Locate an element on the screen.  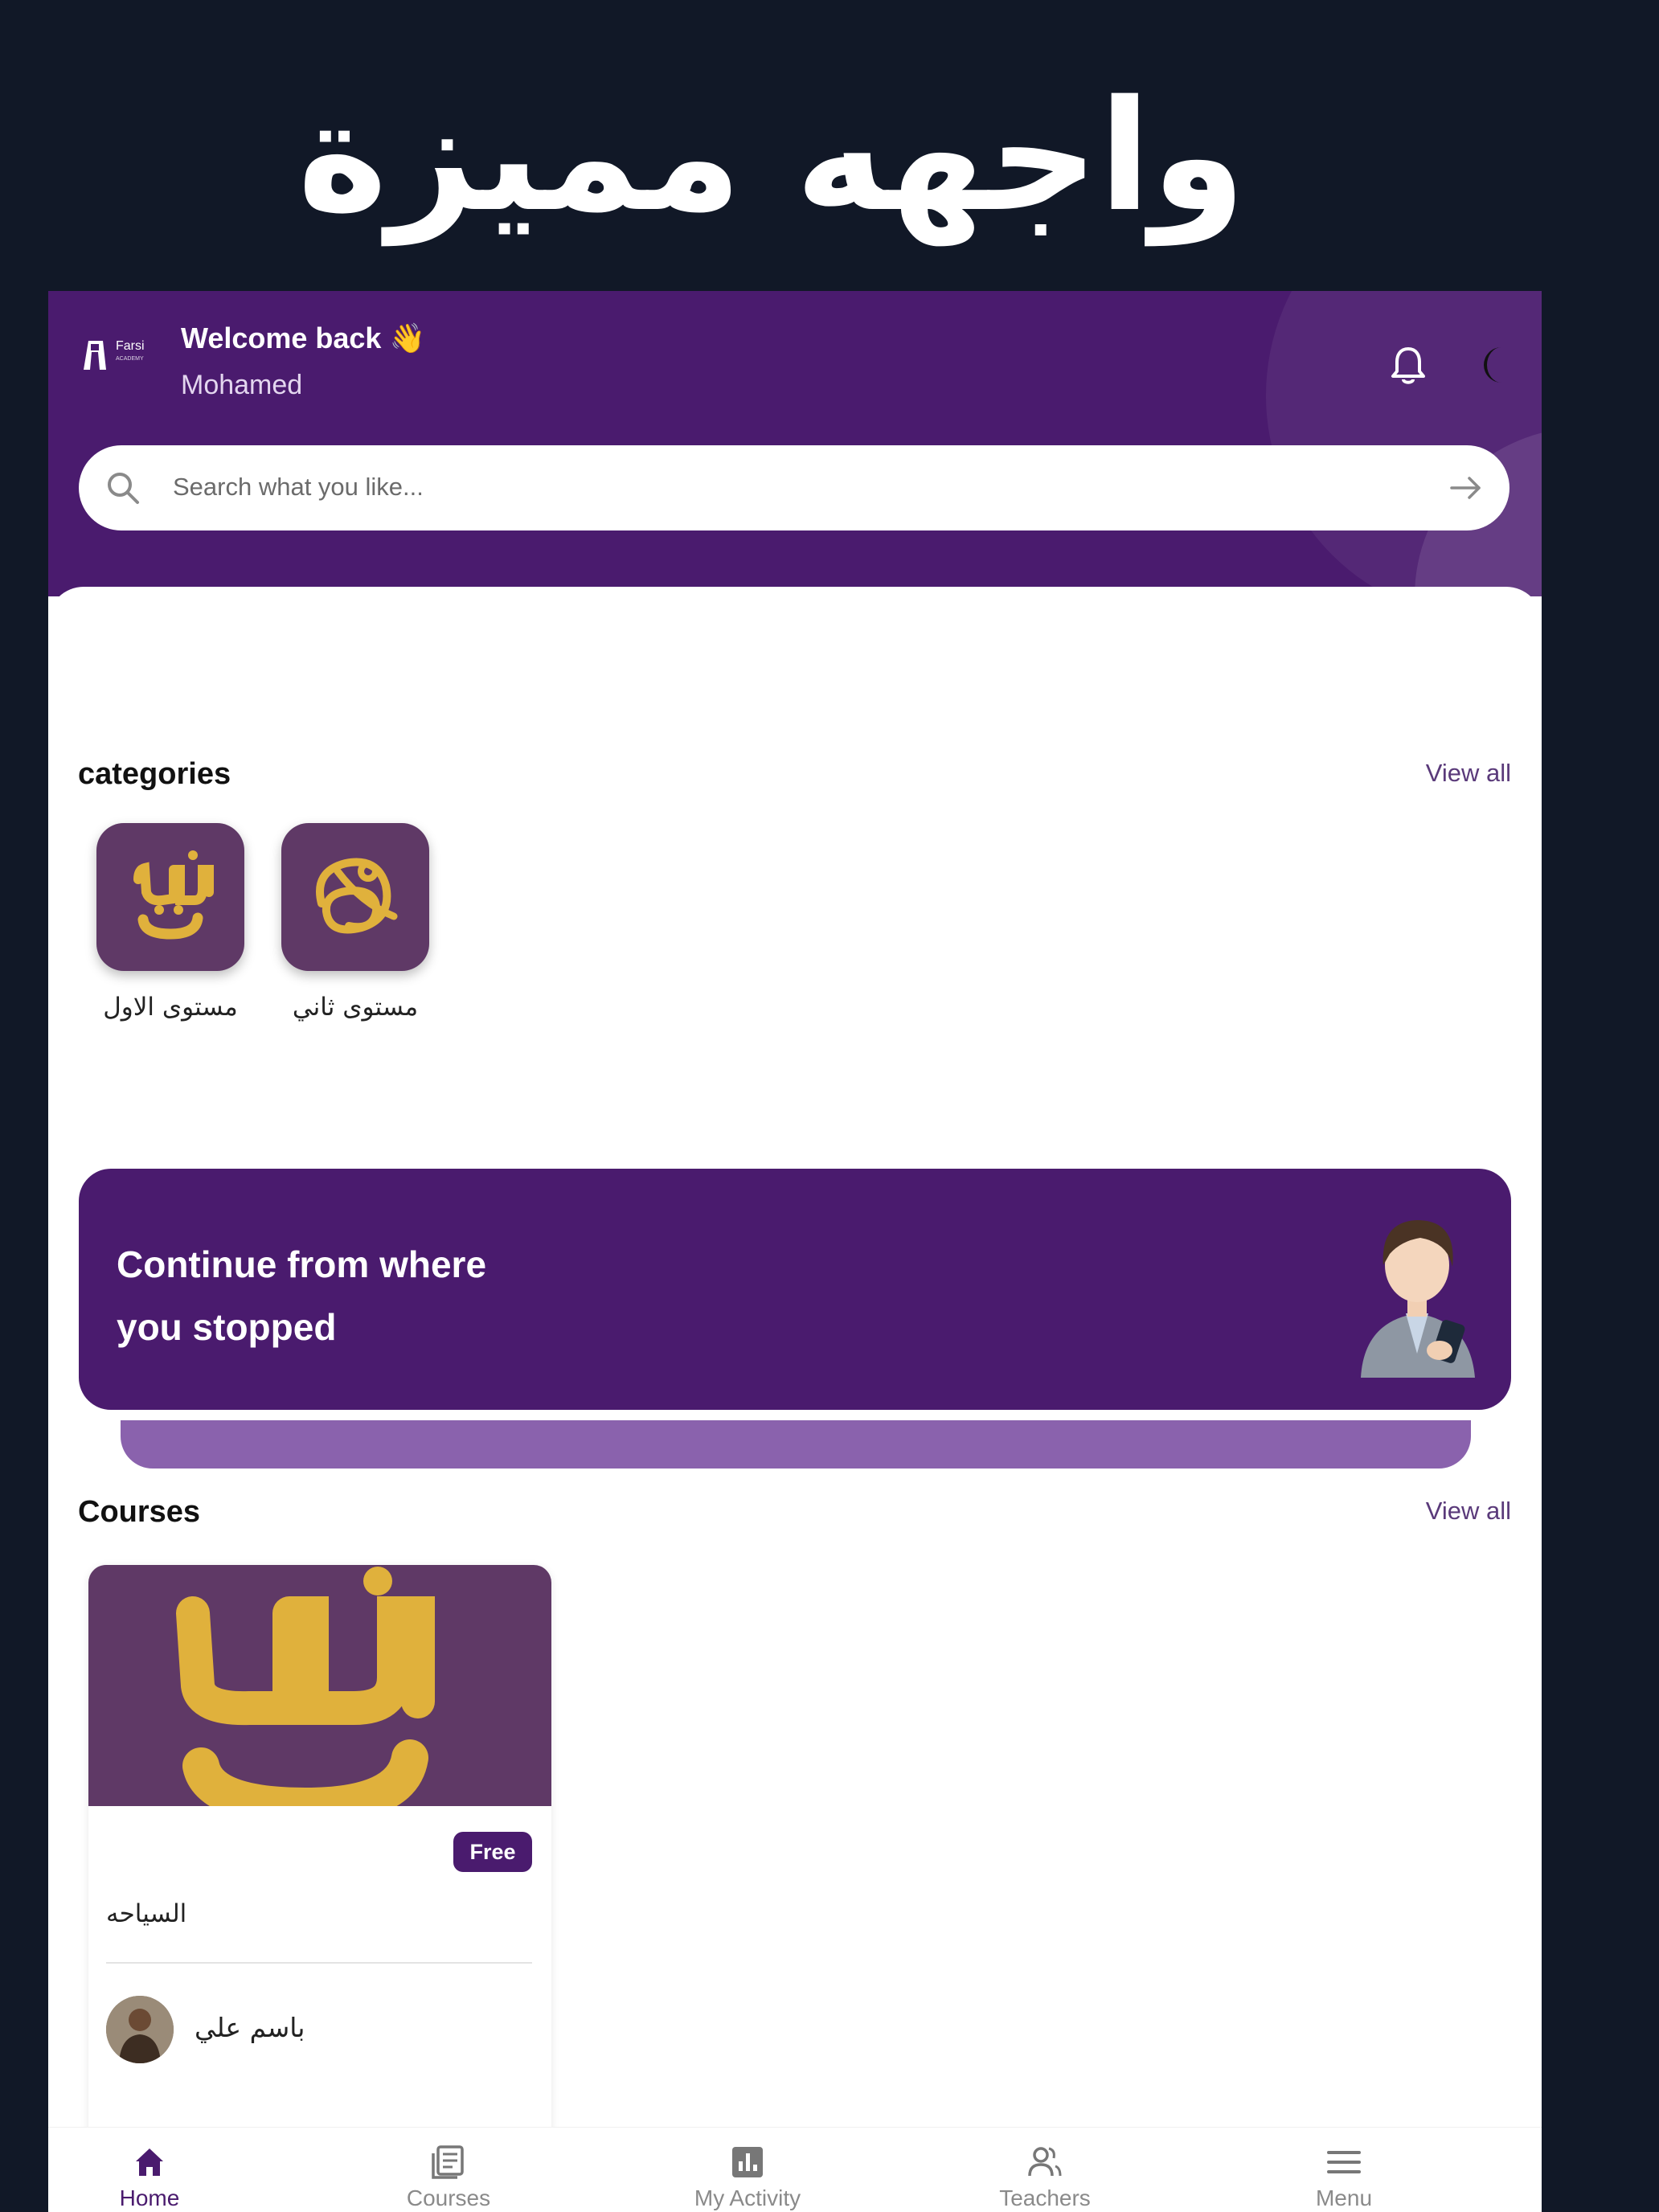
nav-menu: Menu is located at coordinates (1343, 2170).